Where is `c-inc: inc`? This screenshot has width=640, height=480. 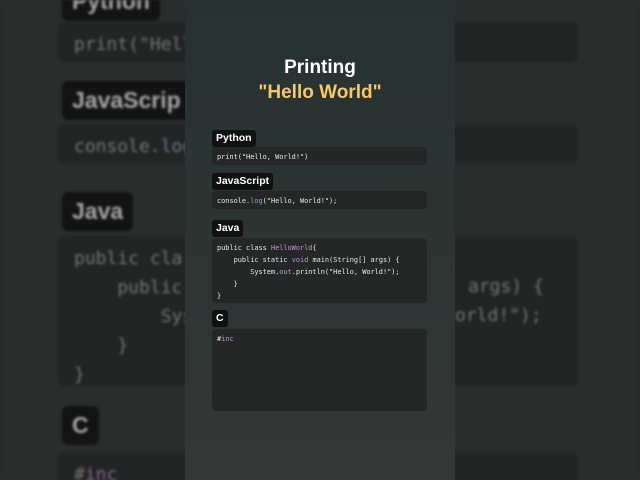
c-inc: inc is located at coordinates (227, 339).